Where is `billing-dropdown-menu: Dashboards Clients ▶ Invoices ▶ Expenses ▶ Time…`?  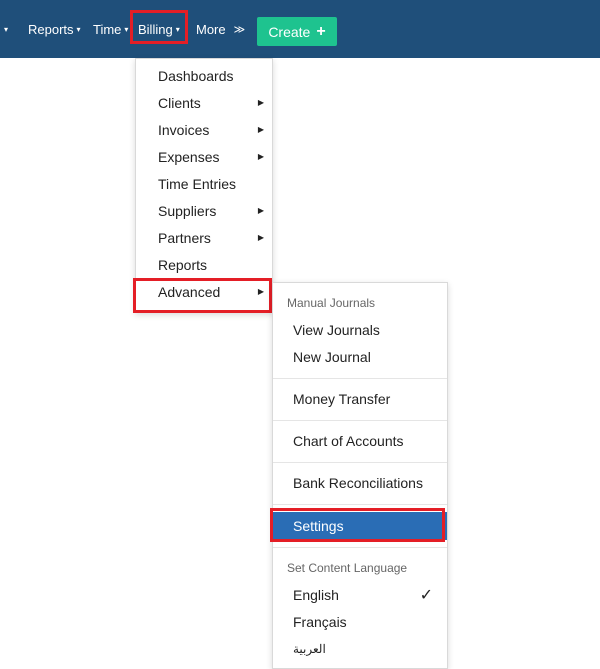 billing-dropdown-menu: Dashboards Clients ▶ Invoices ▶ Expenses ▶ Time… is located at coordinates (204, 185).